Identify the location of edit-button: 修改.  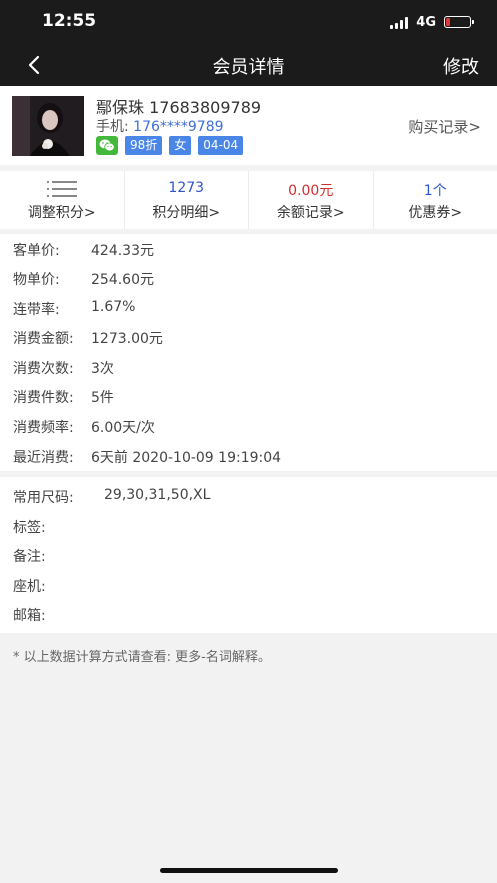
(461, 66).